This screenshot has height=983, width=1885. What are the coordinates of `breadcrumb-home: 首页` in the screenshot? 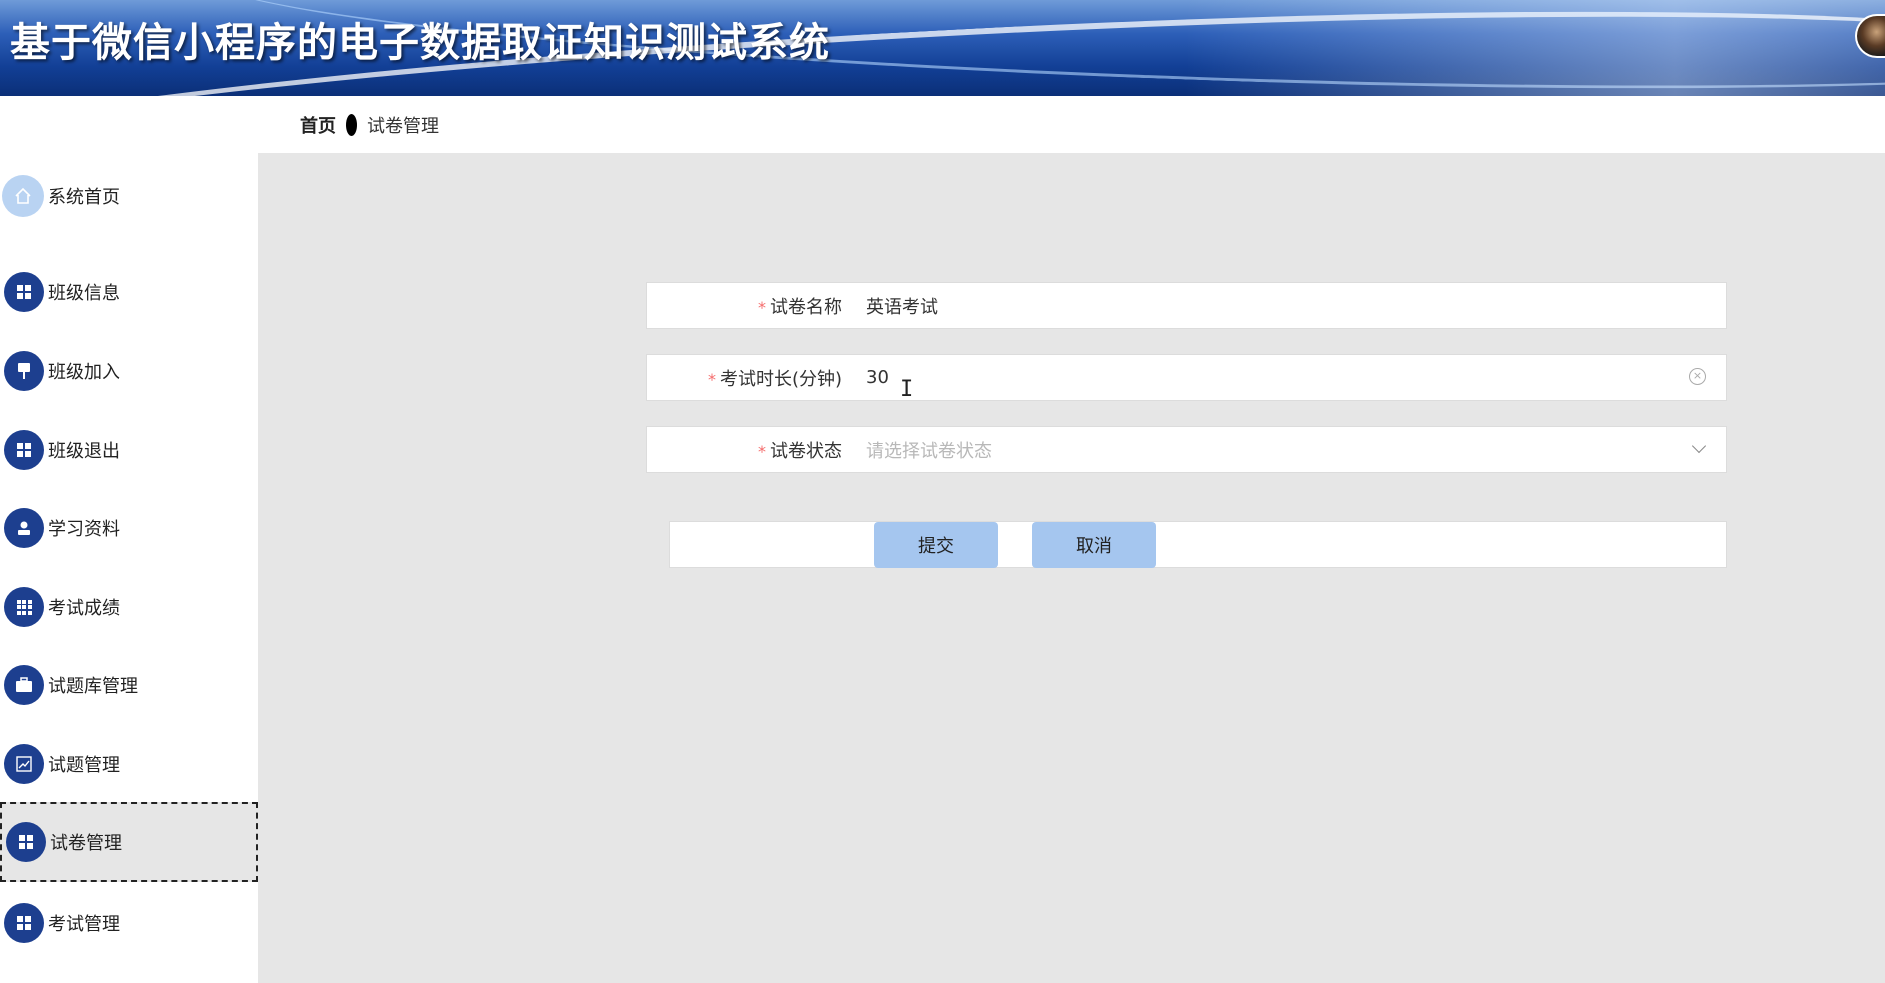 It's located at (318, 125).